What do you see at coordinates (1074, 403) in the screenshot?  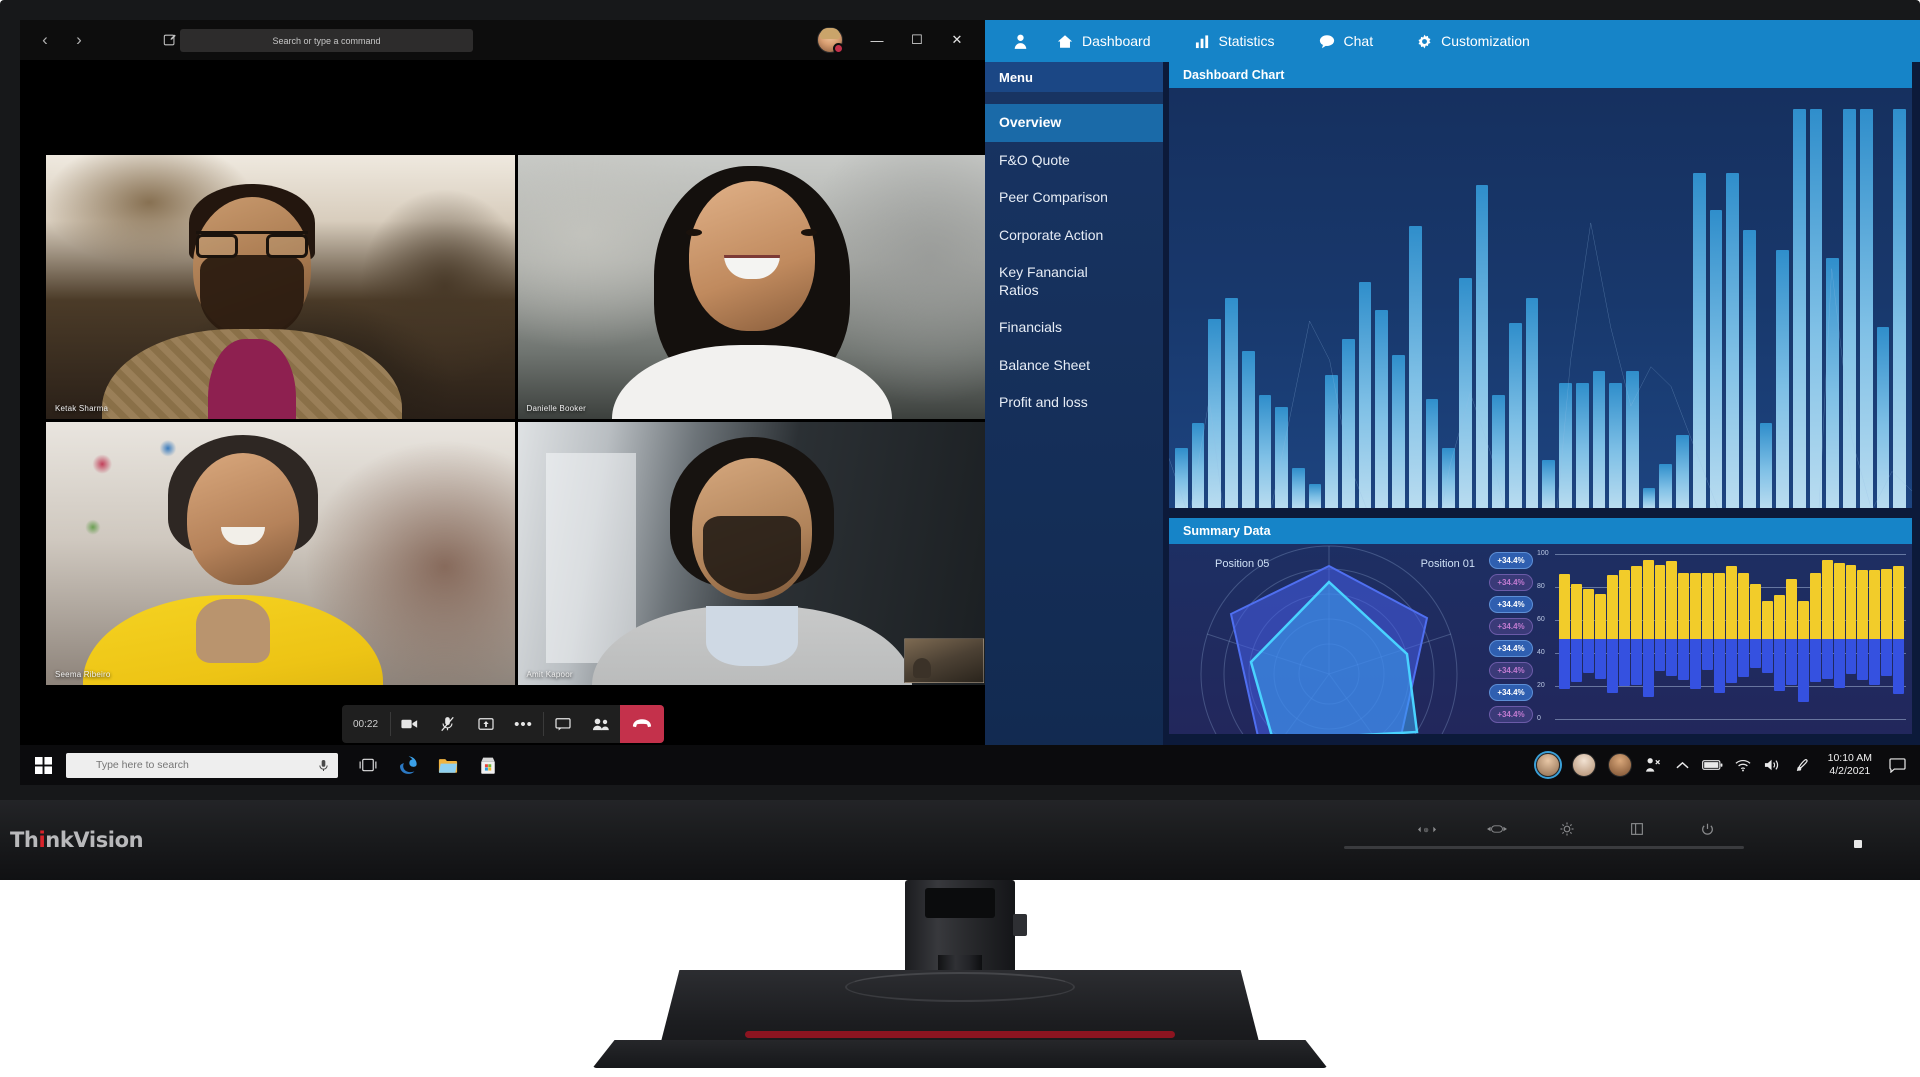 I see `sidebar-item-profit-and-loss: Profit and loss` at bounding box center [1074, 403].